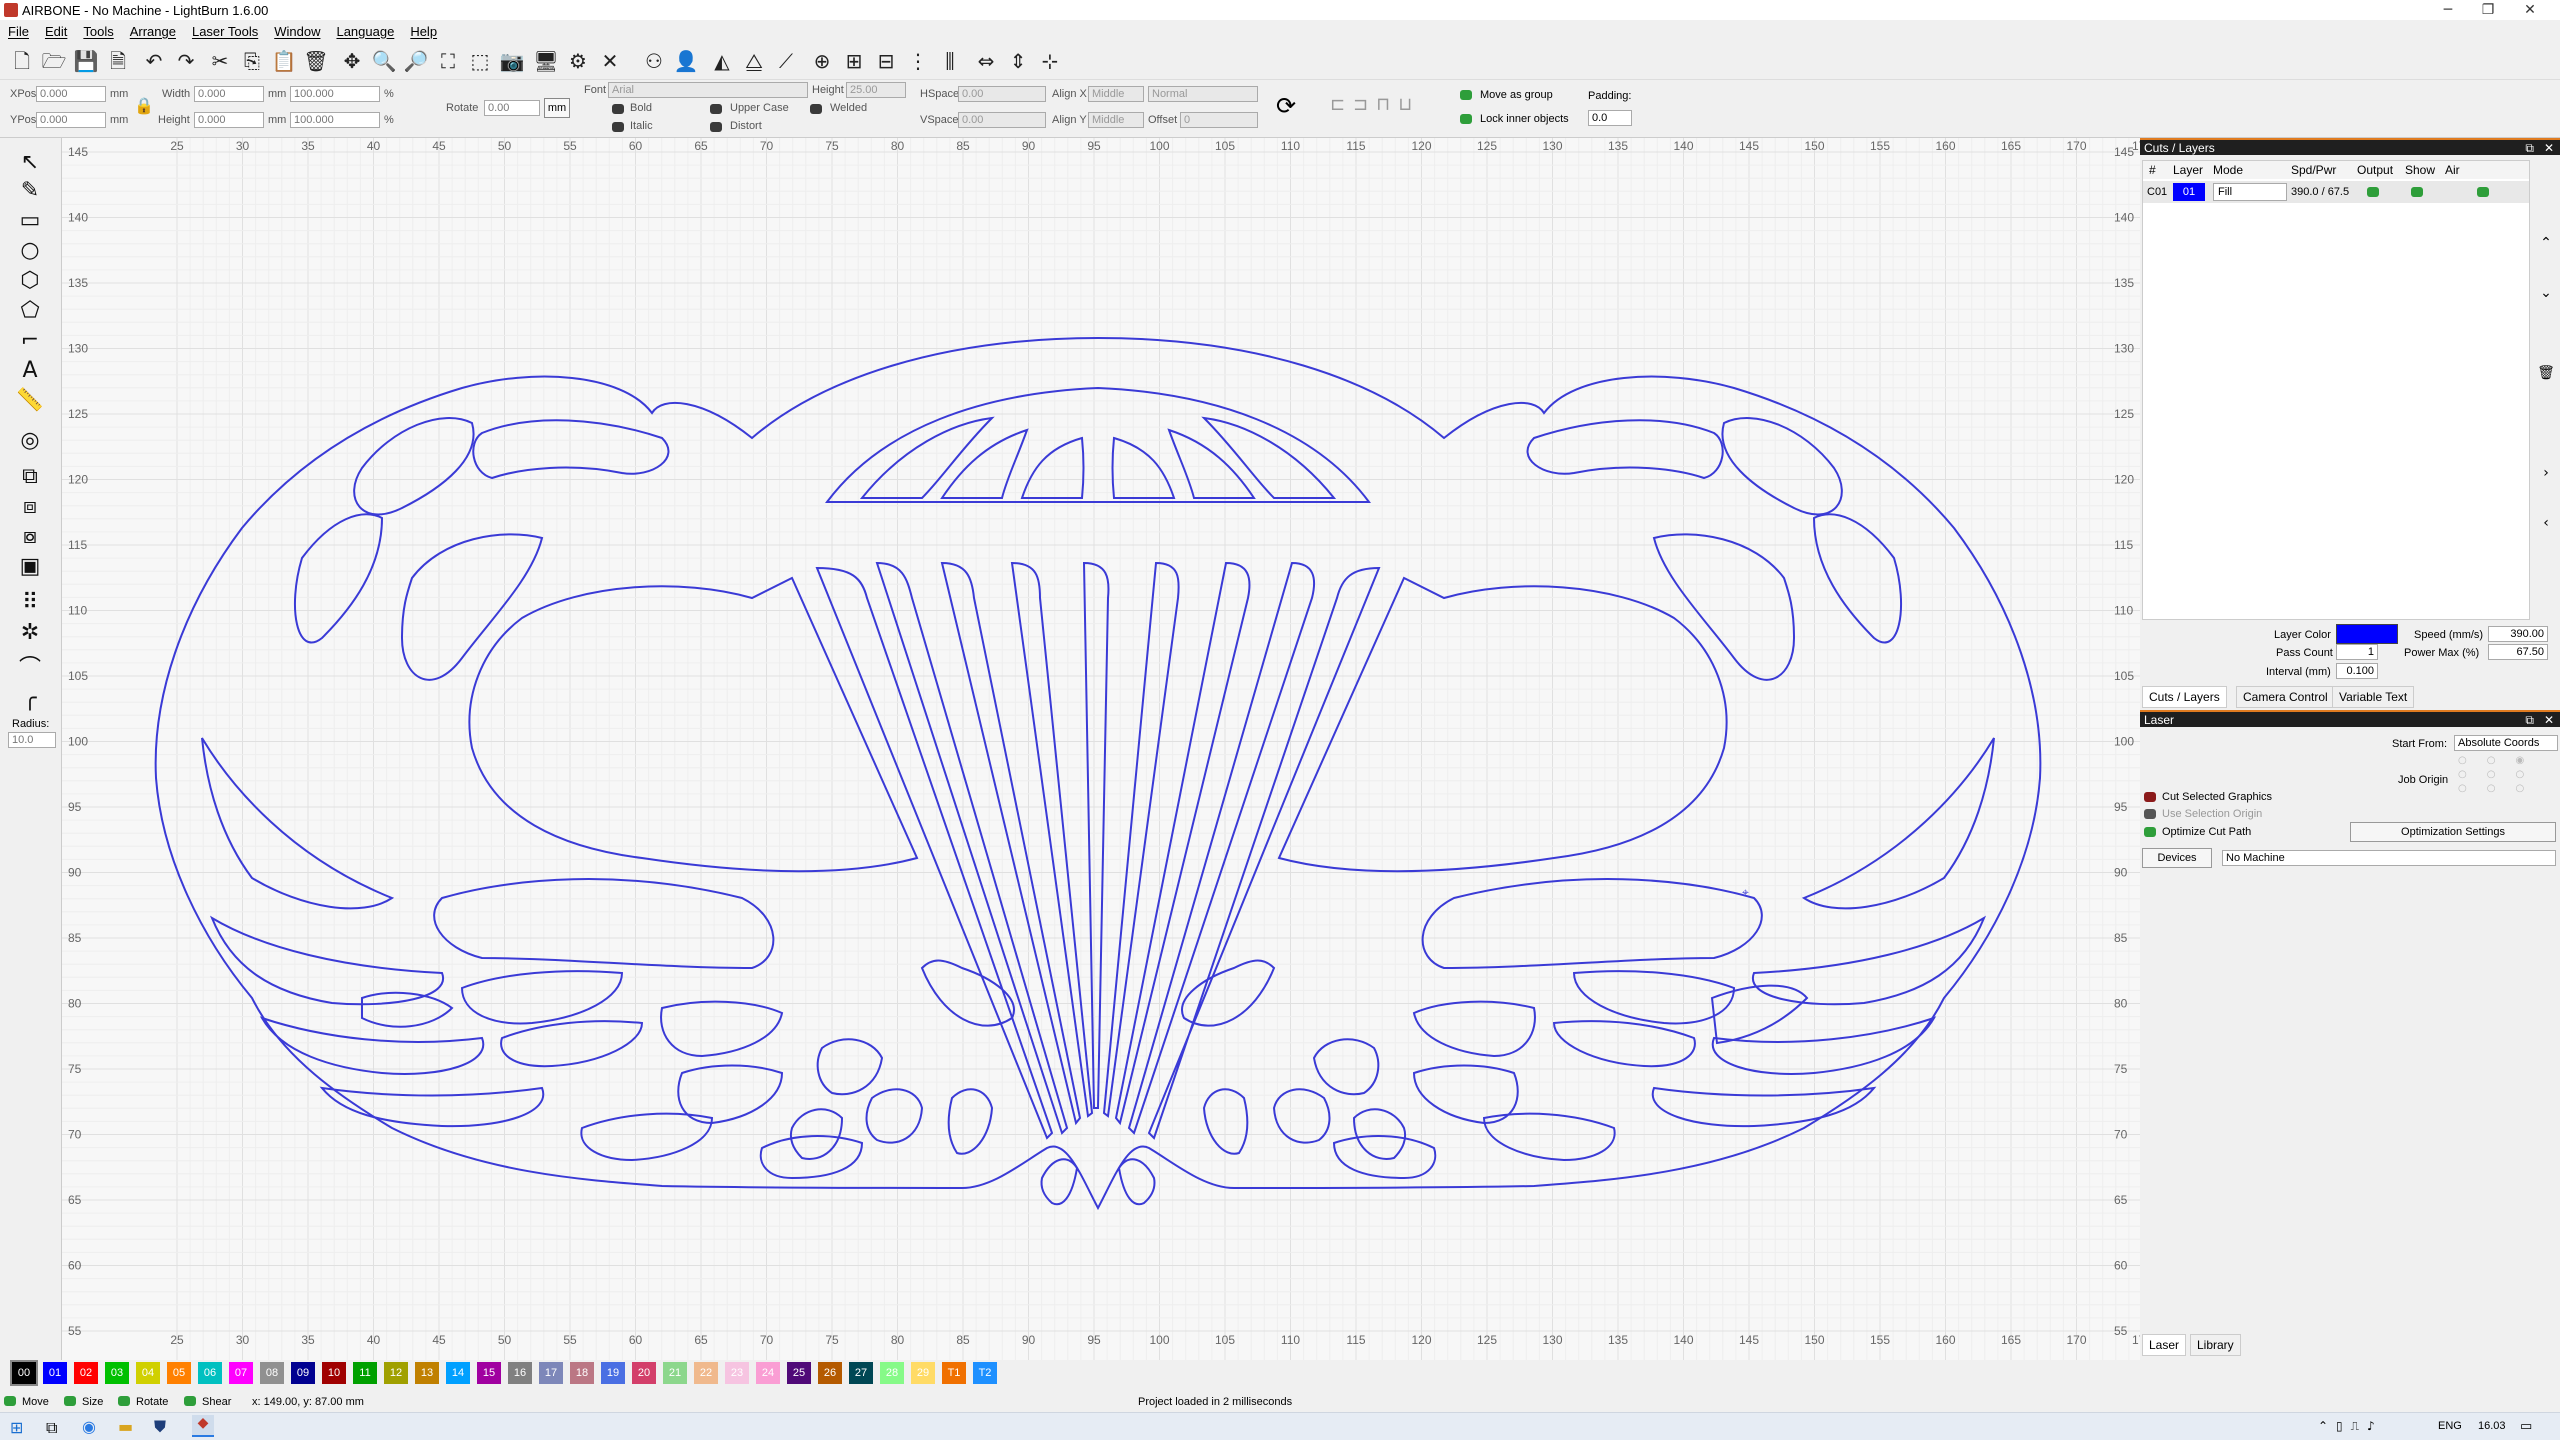 The height and width of the screenshot is (1440, 2560). Describe the element at coordinates (2164, 1345) in the screenshot. I see `tab-laser: Laser` at that location.